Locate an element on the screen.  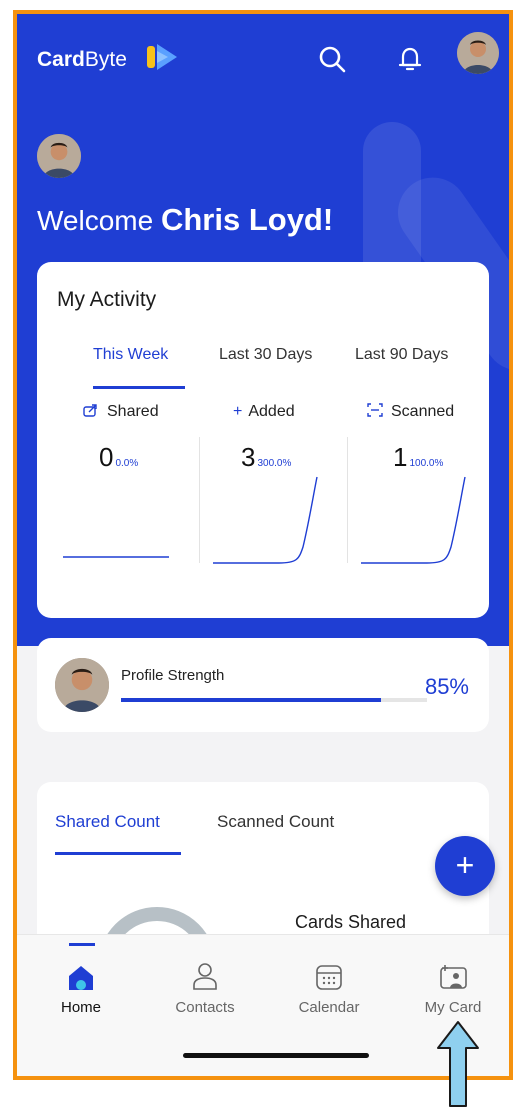
welcome-prefix: Welcome is located at coordinates (99, 220).